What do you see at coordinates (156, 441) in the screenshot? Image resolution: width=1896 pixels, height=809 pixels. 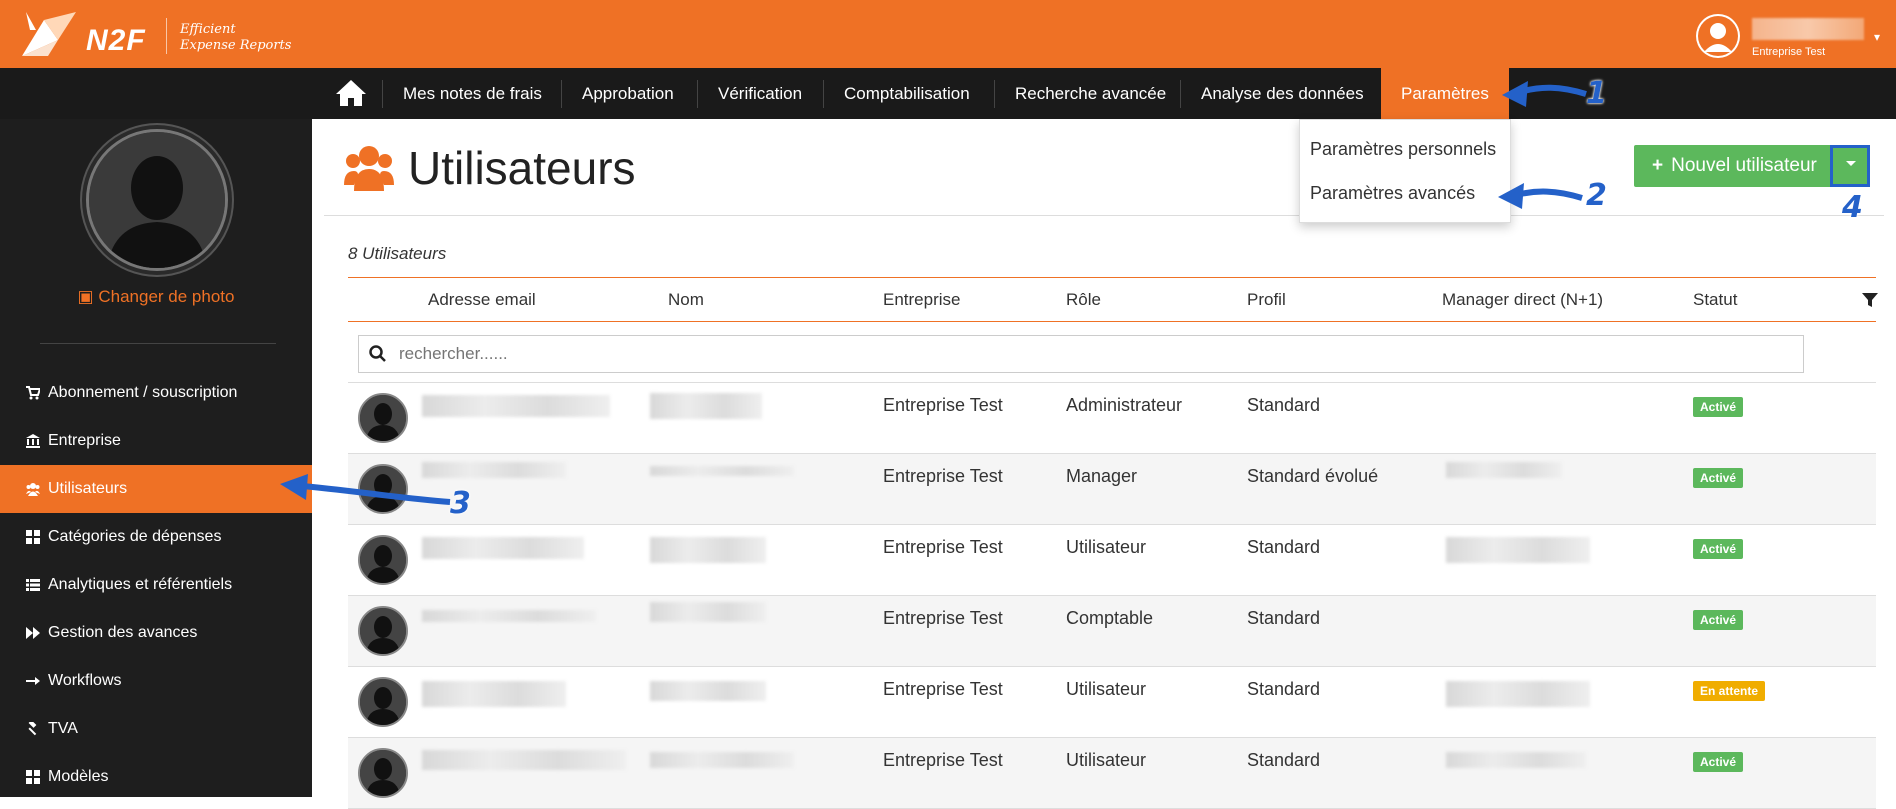 I see `sidebar-item-entreprise: Entreprise` at bounding box center [156, 441].